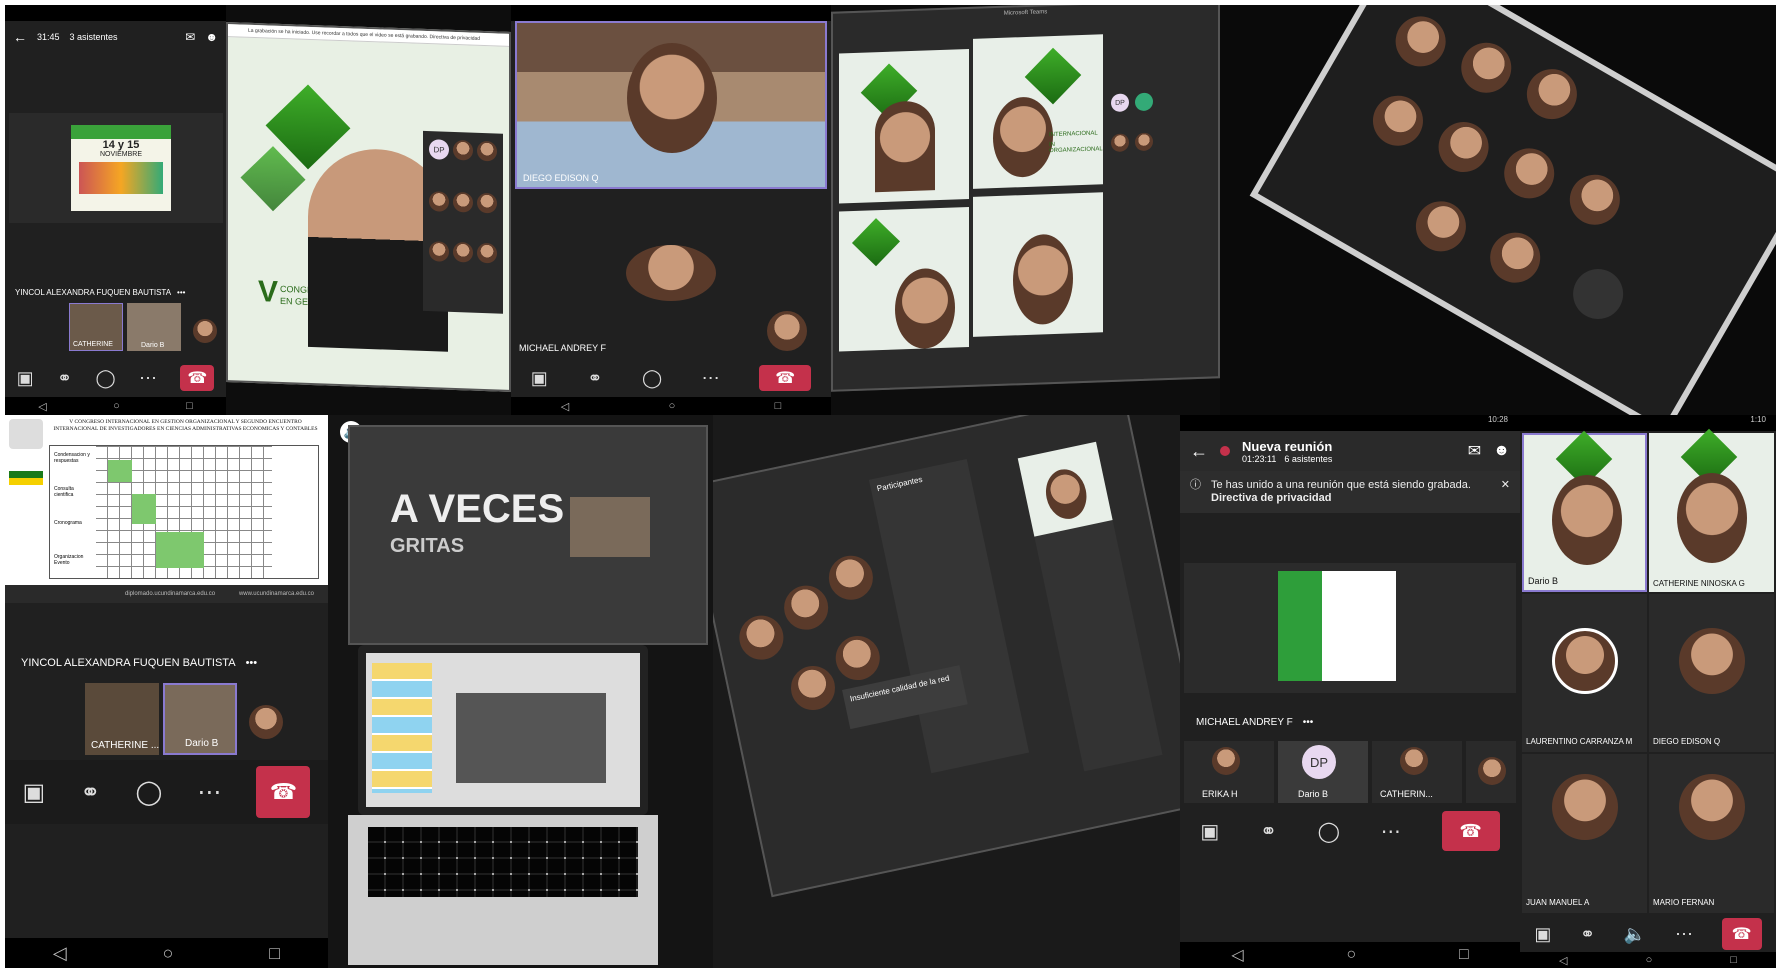  Describe the element at coordinates (1711, 510) in the screenshot. I see `participant-tile: CATHERINE NINOSKA G` at that location.